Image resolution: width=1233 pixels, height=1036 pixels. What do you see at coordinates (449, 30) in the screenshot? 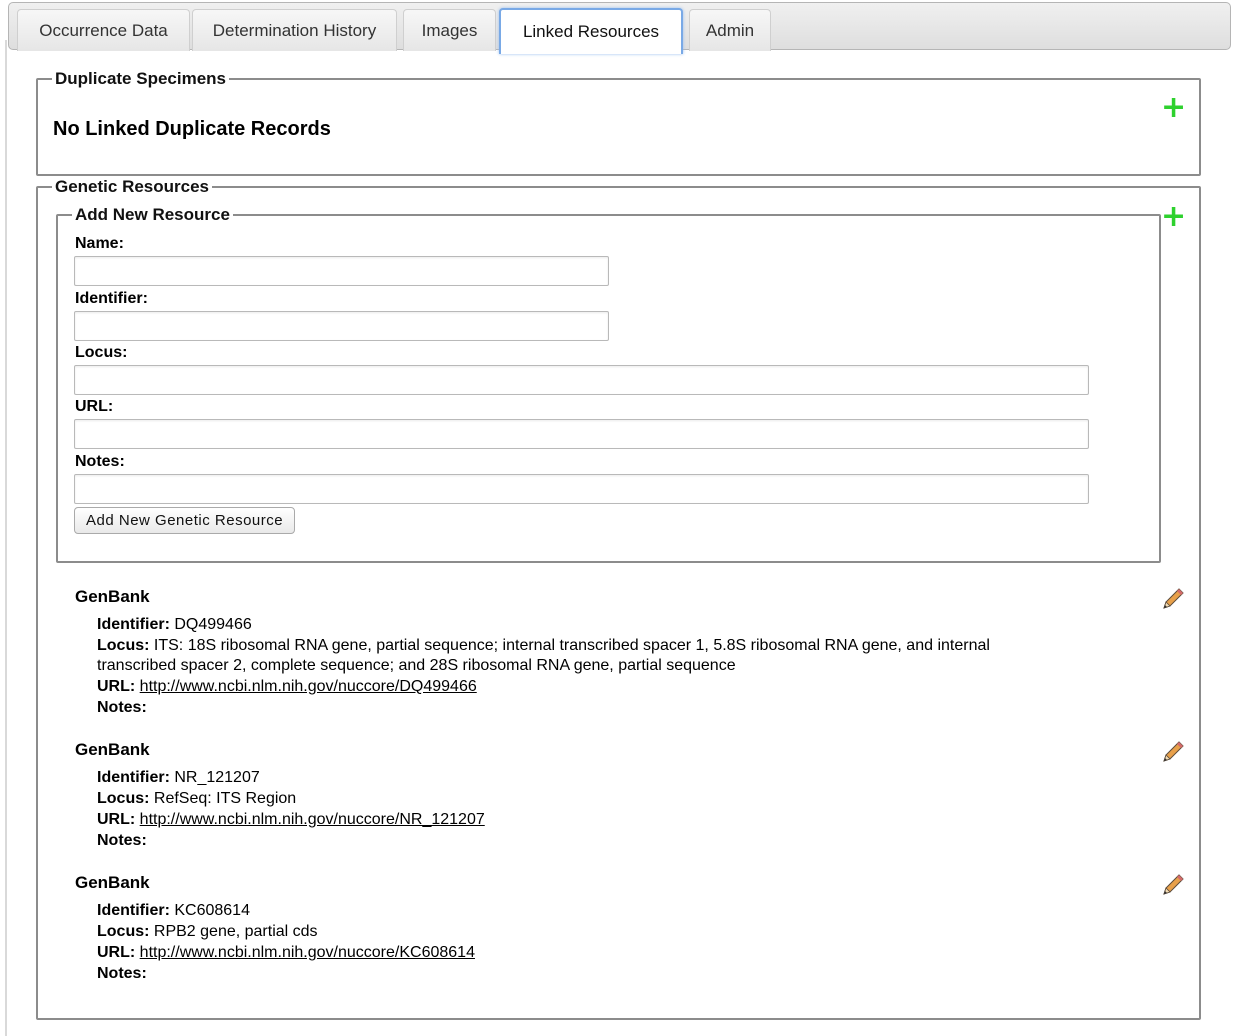
I see `tab-images: Images` at bounding box center [449, 30].